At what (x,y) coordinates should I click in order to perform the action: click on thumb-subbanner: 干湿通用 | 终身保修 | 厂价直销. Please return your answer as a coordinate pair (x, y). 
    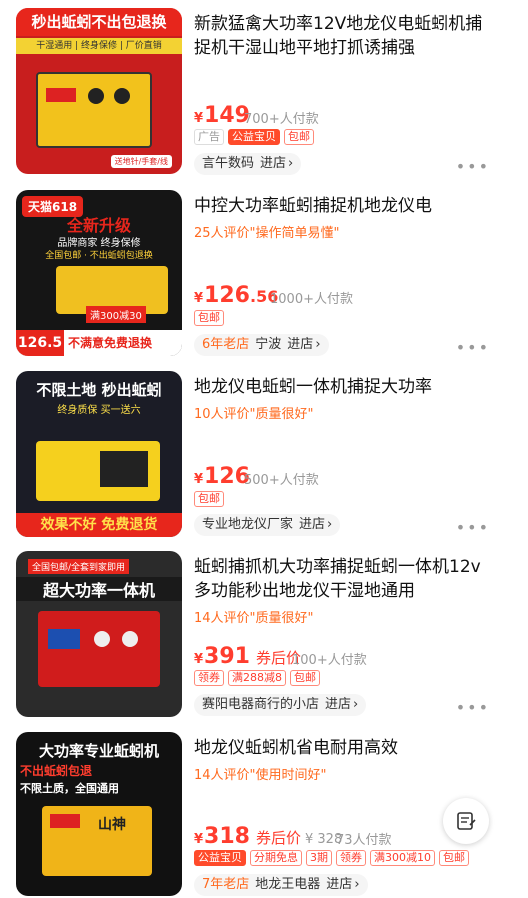
    Looking at the image, I should click on (99, 46).